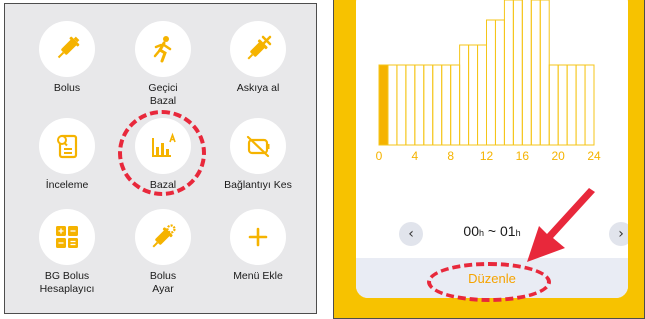 The height and width of the screenshot is (319, 645). What do you see at coordinates (621, 234) in the screenshot?
I see `chevron-right-icon: ›` at bounding box center [621, 234].